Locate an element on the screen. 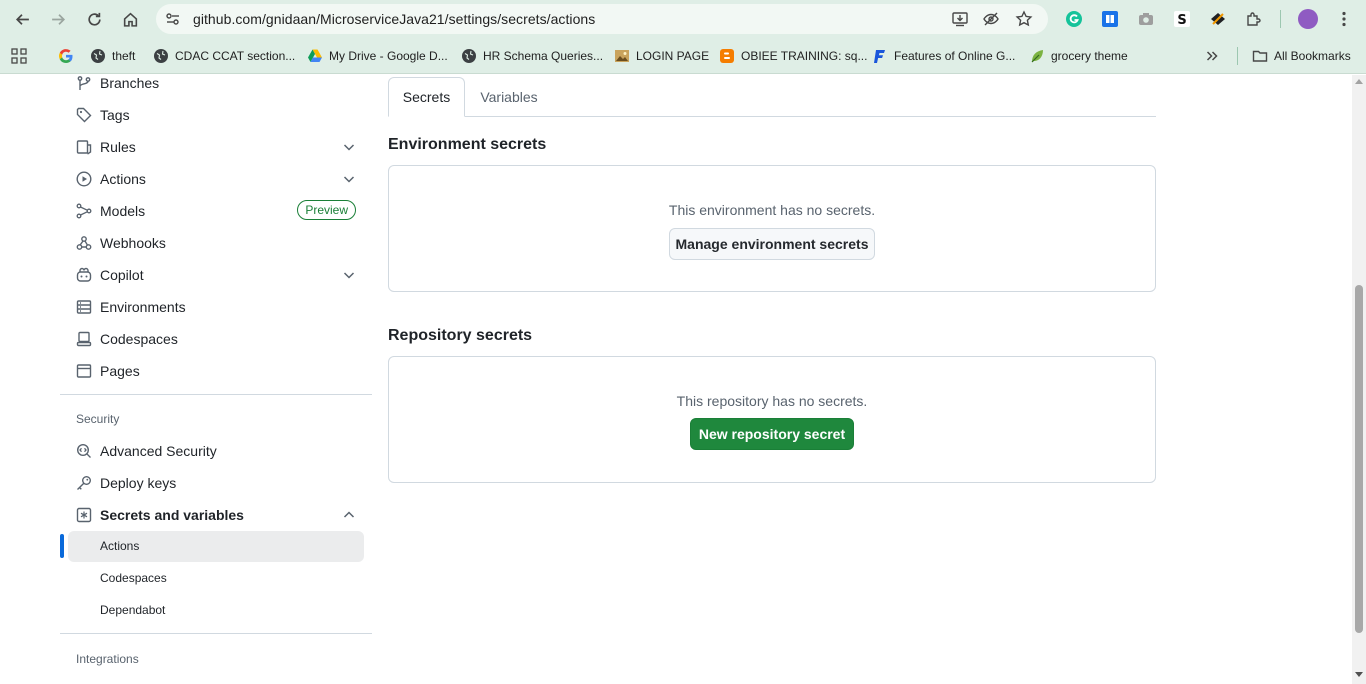  sidebar-item-environments: Environments is located at coordinates (216, 307).